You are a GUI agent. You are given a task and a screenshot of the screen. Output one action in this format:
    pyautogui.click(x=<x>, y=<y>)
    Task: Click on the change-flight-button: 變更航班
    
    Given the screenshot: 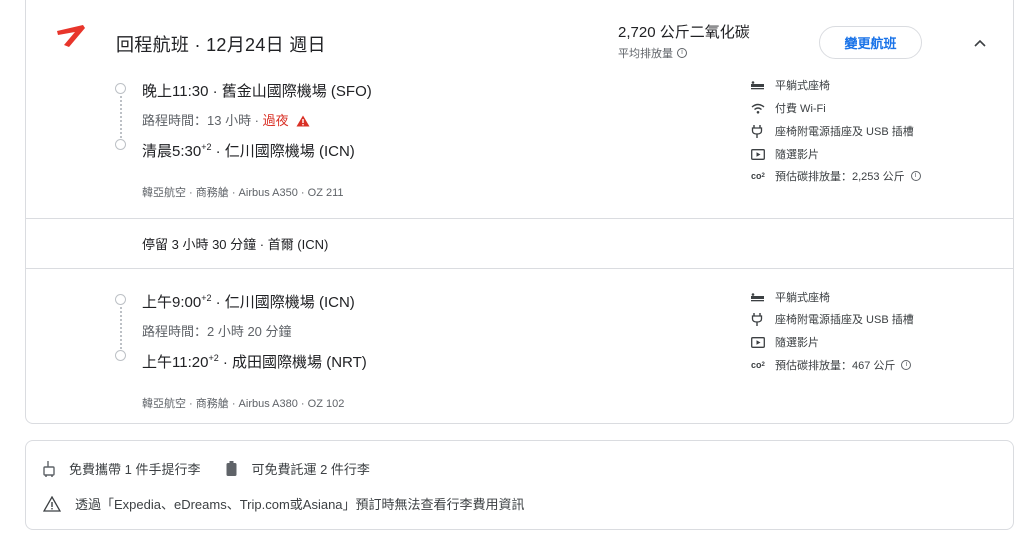 What is the action you would take?
    pyautogui.click(x=870, y=42)
    